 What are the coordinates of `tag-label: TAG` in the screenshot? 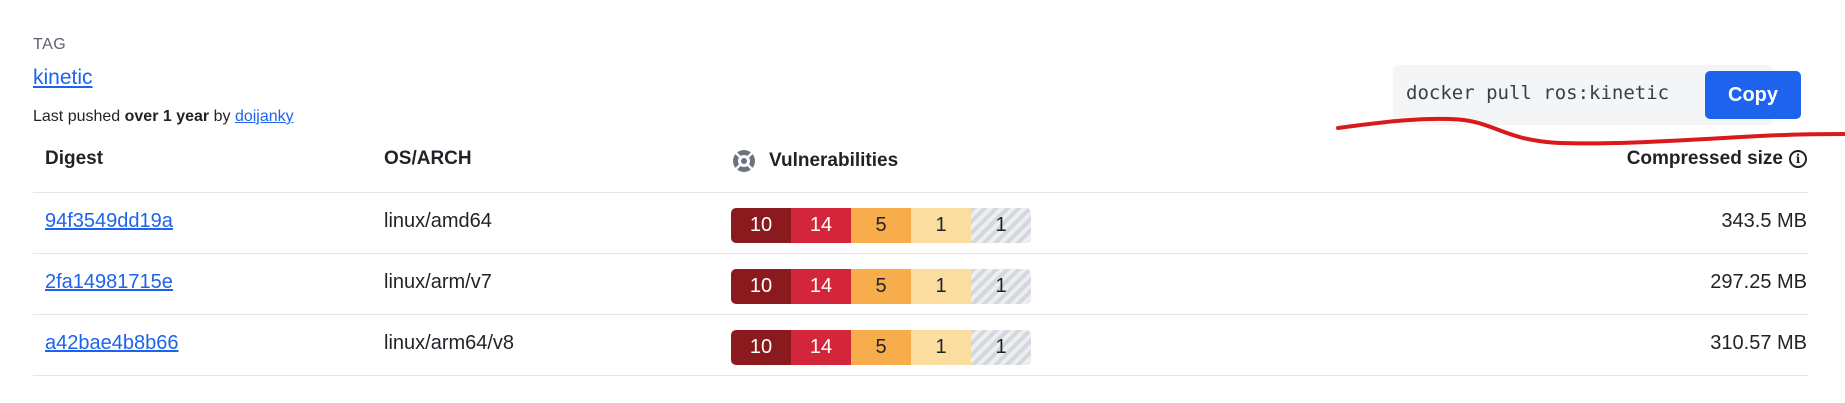 It's located at (50, 44).